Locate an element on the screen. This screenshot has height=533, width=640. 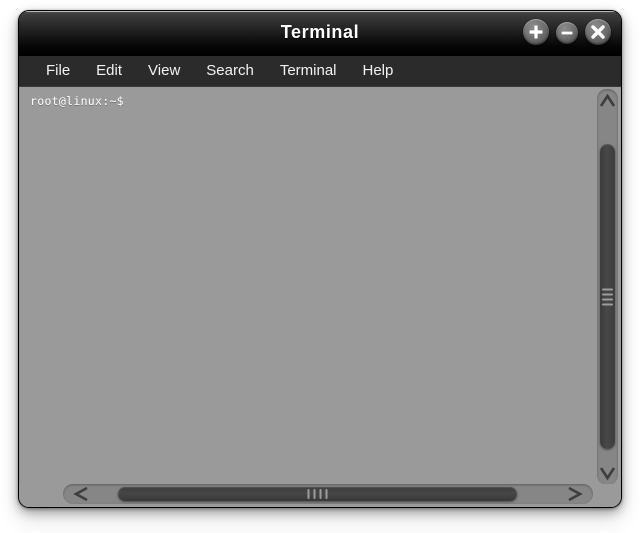
scroll-left-button is located at coordinates (81, 494).